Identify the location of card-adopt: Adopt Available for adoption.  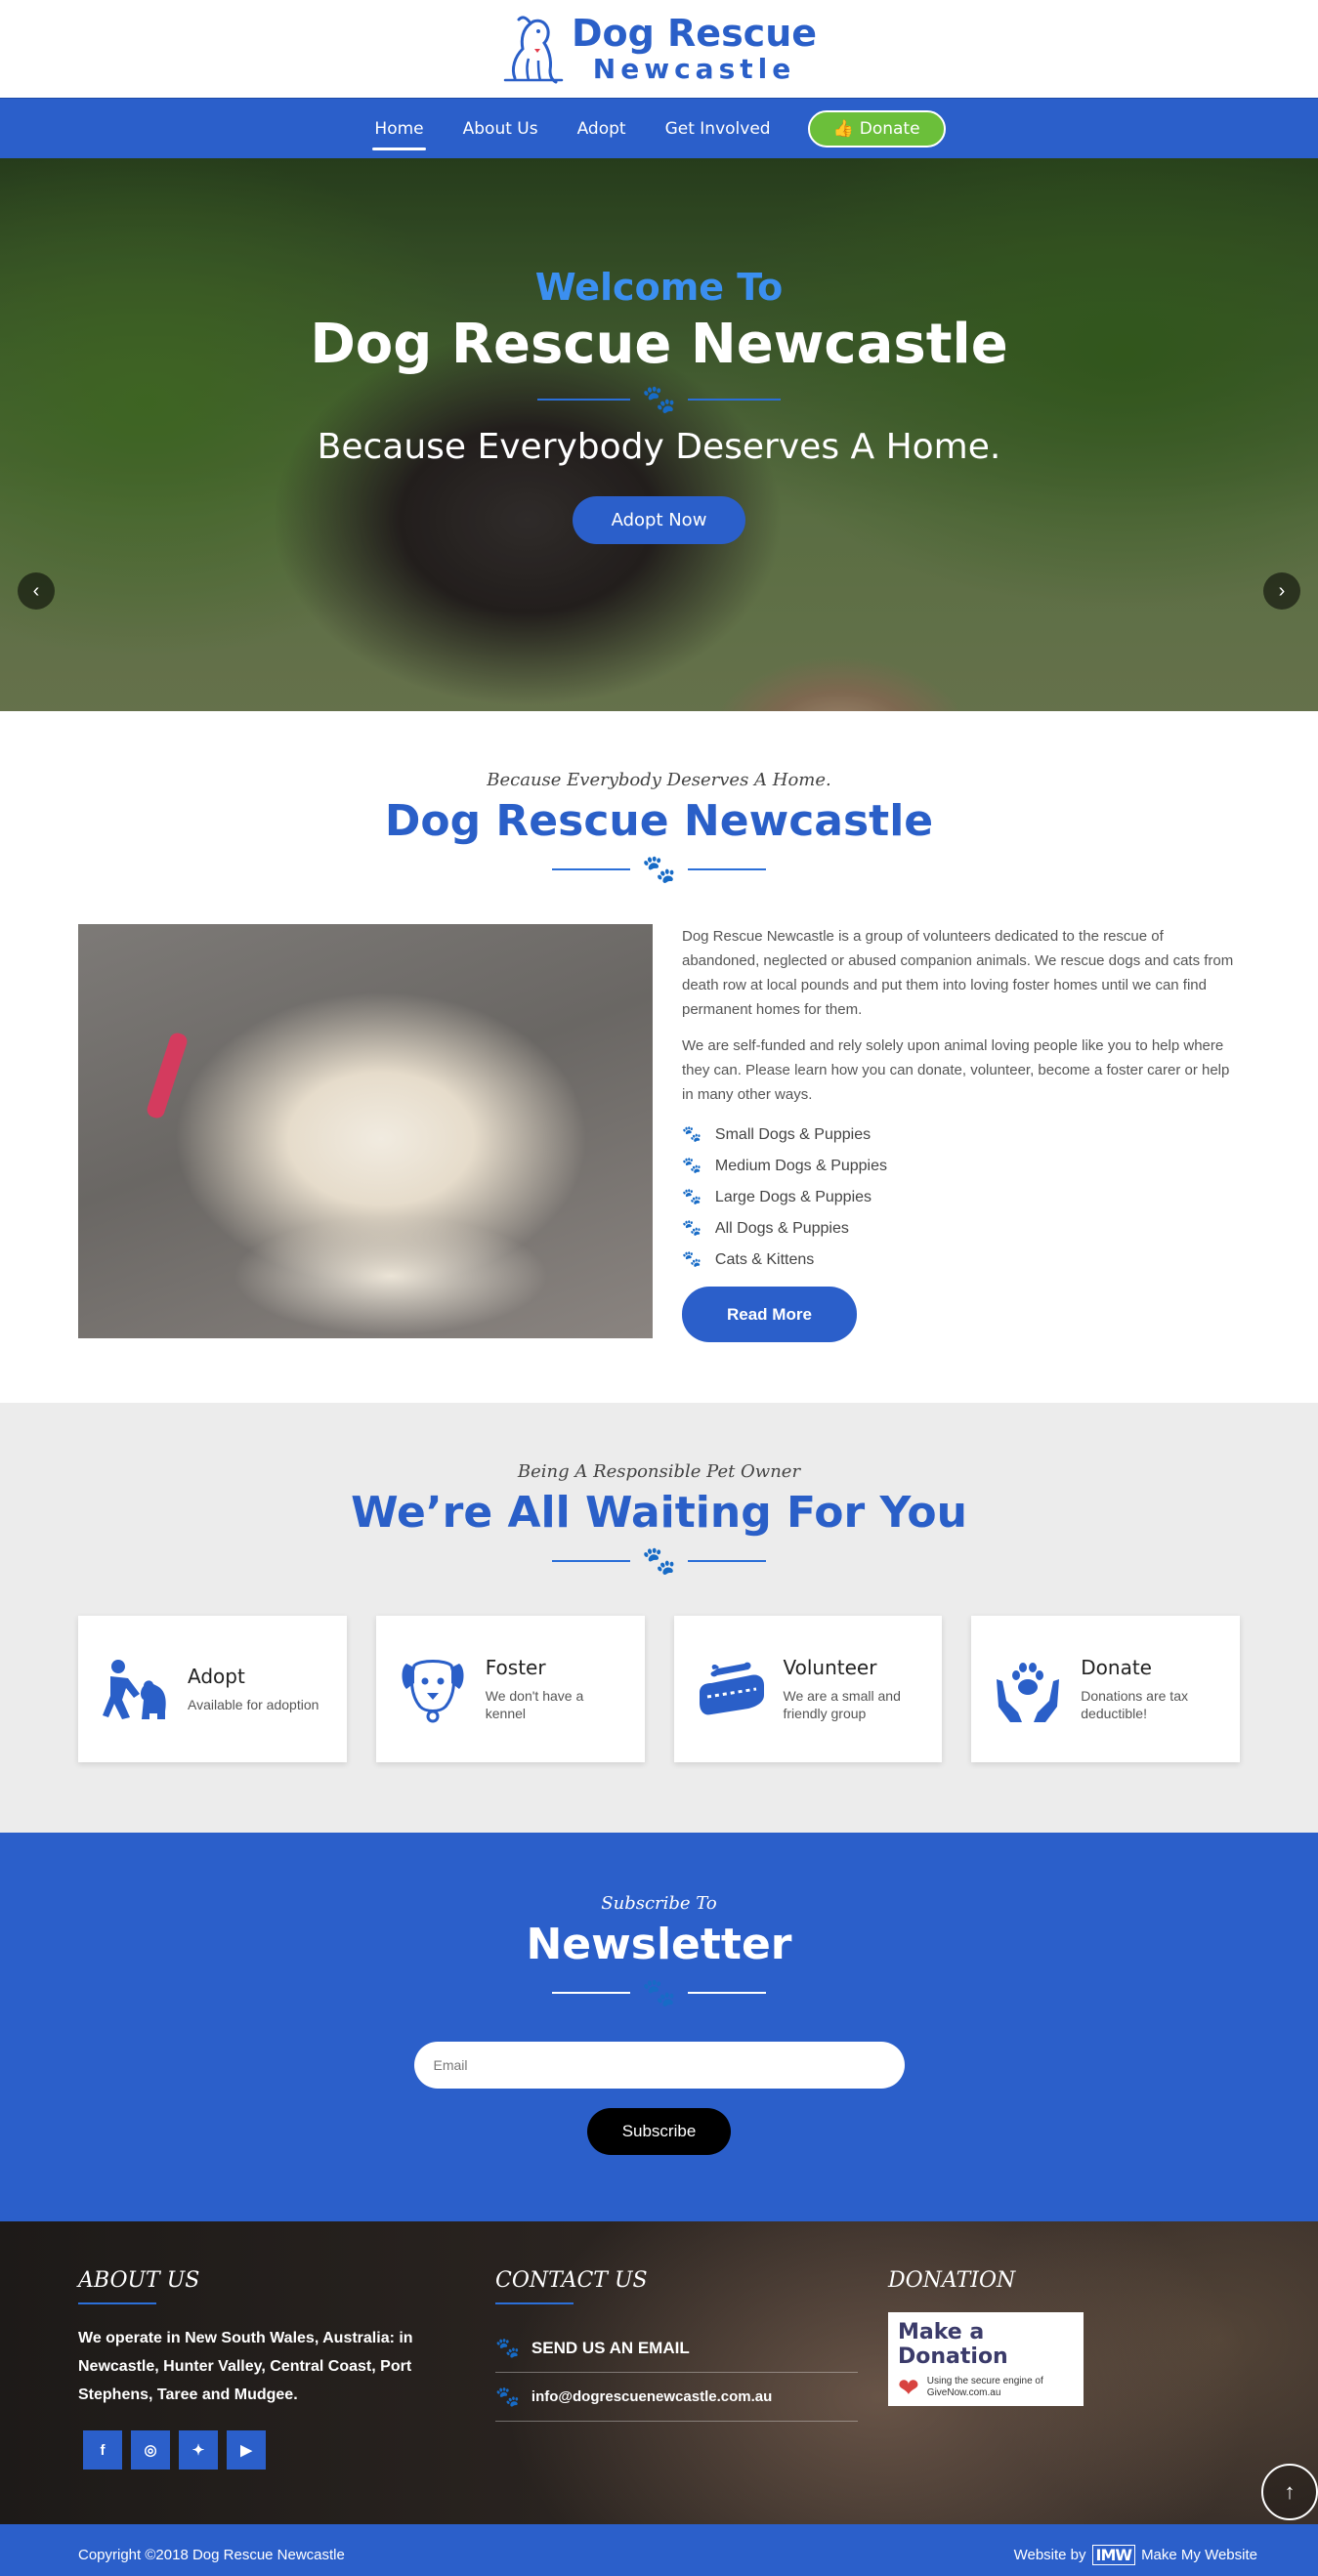
(213, 1689).